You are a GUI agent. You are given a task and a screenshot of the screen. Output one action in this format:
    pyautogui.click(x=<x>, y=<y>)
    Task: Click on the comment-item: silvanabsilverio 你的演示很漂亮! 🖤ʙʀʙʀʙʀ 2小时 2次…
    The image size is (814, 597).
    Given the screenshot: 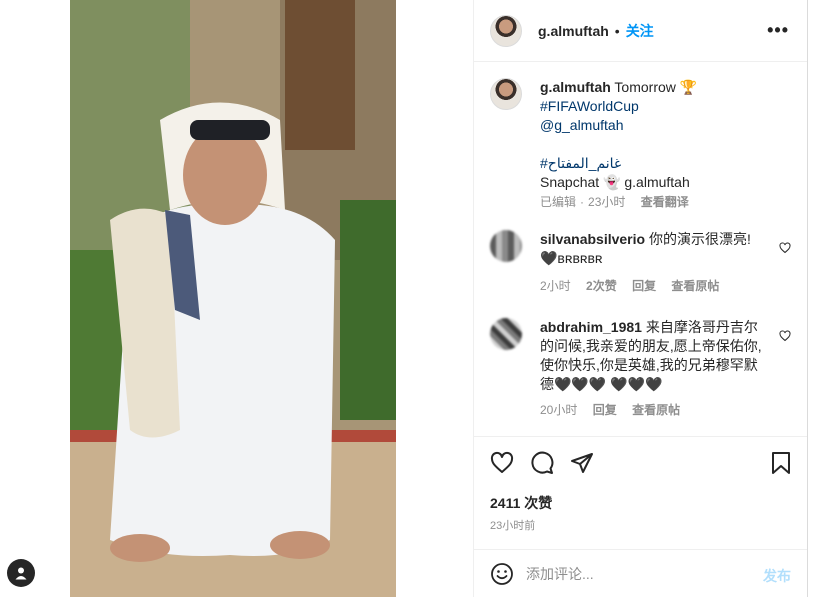 What is the action you would take?
    pyautogui.click(x=640, y=262)
    